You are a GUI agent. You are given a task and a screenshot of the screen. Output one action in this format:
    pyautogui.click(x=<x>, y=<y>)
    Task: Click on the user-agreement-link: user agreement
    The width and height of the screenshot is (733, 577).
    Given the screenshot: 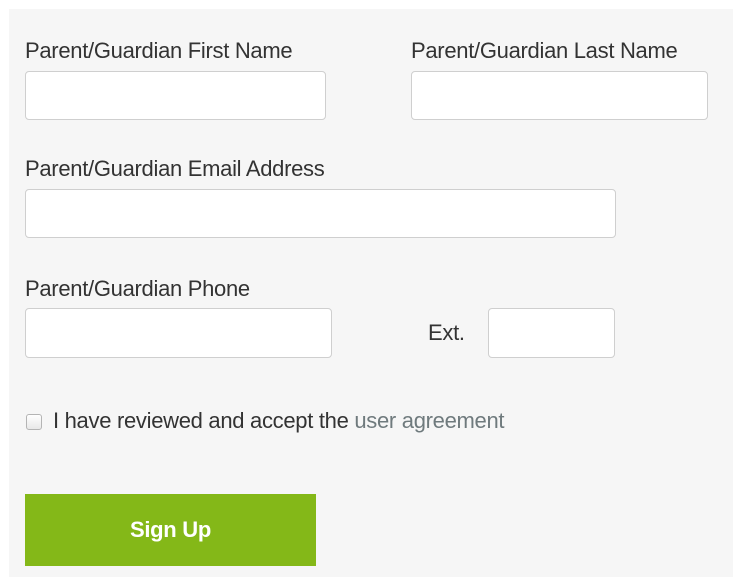 What is the action you would take?
    pyautogui.click(x=429, y=420)
    